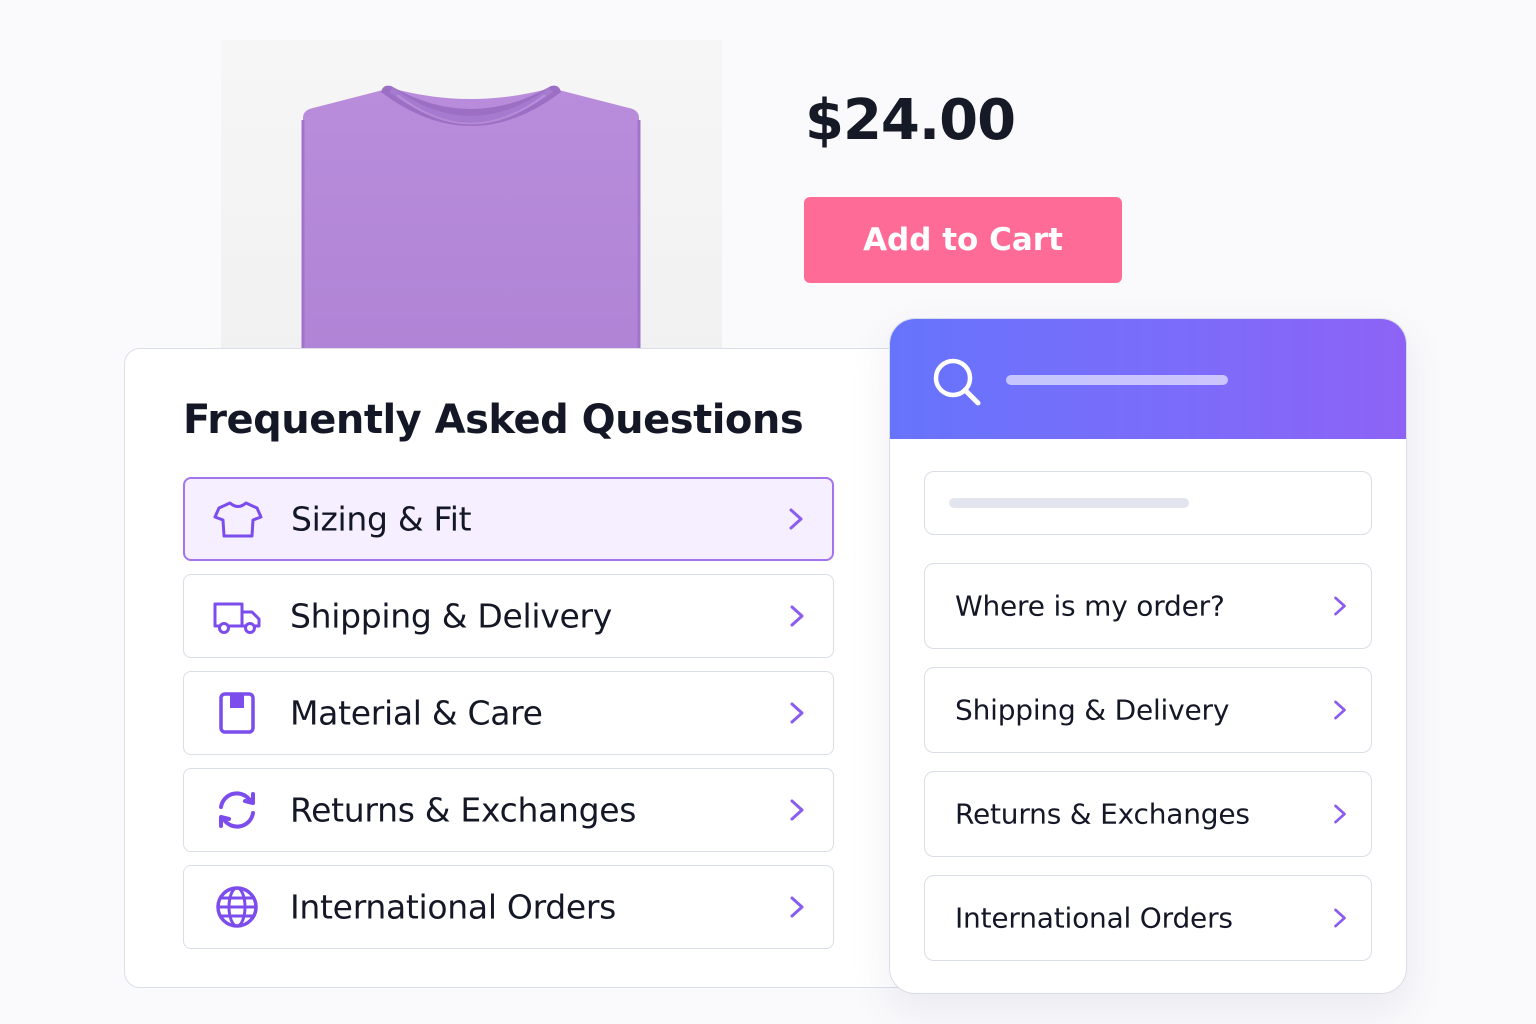  I want to click on add-to-cart-button: Add to Cart, so click(963, 240).